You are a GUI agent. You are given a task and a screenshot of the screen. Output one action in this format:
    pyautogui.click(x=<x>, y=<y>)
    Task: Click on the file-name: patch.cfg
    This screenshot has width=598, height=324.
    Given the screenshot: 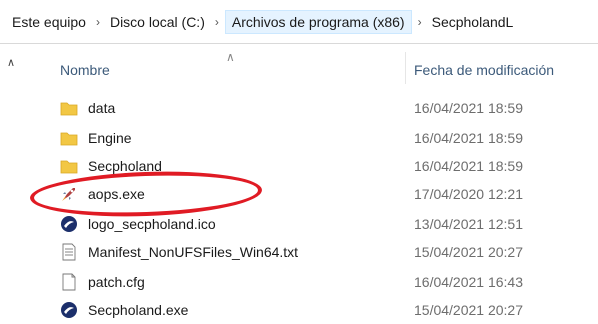 What is the action you would take?
    pyautogui.click(x=116, y=282)
    